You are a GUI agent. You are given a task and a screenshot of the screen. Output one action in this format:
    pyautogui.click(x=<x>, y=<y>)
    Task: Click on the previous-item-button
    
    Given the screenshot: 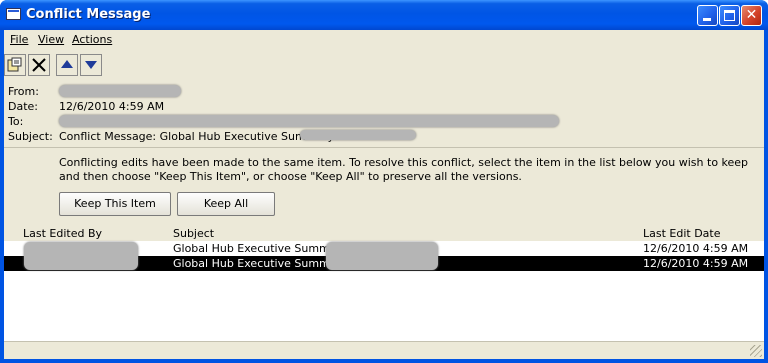 What is the action you would take?
    pyautogui.click(x=67, y=65)
    